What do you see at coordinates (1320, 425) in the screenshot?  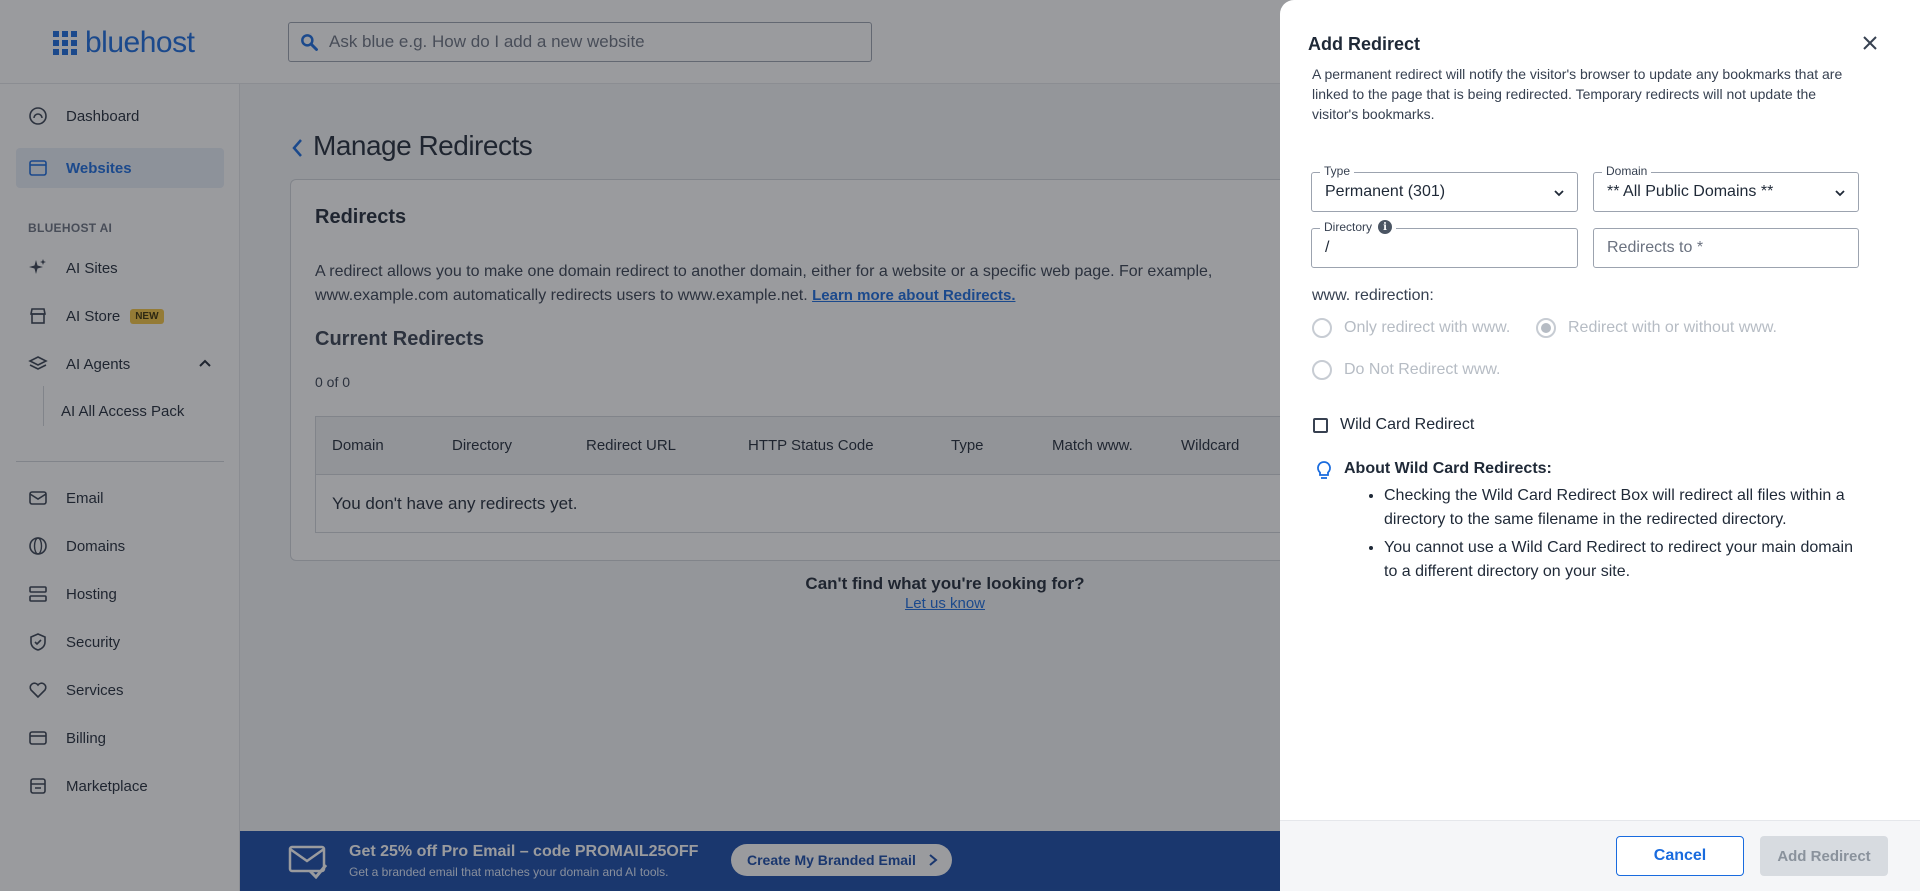 I see `checkbox-box` at bounding box center [1320, 425].